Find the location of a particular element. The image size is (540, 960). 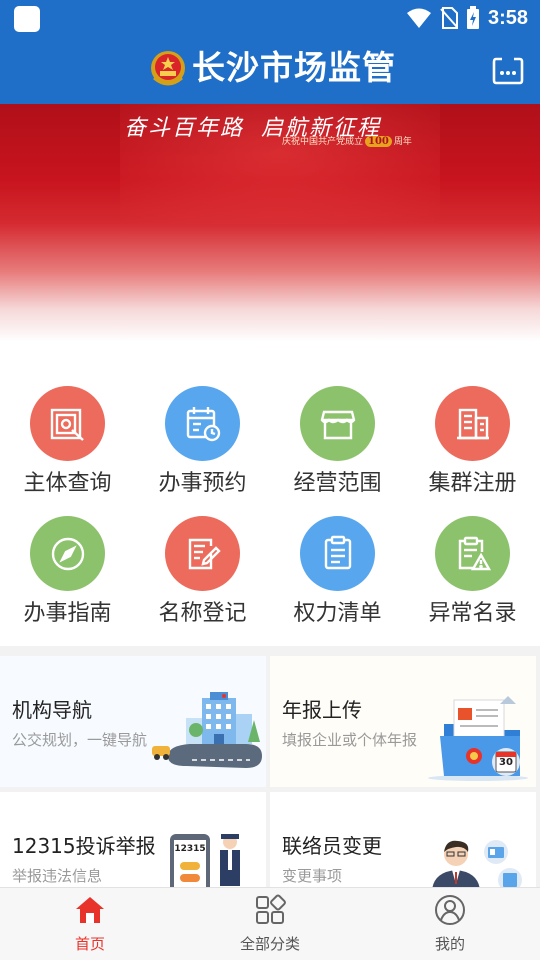

app-header: 长沙市场监管 is located at coordinates (270, 70).